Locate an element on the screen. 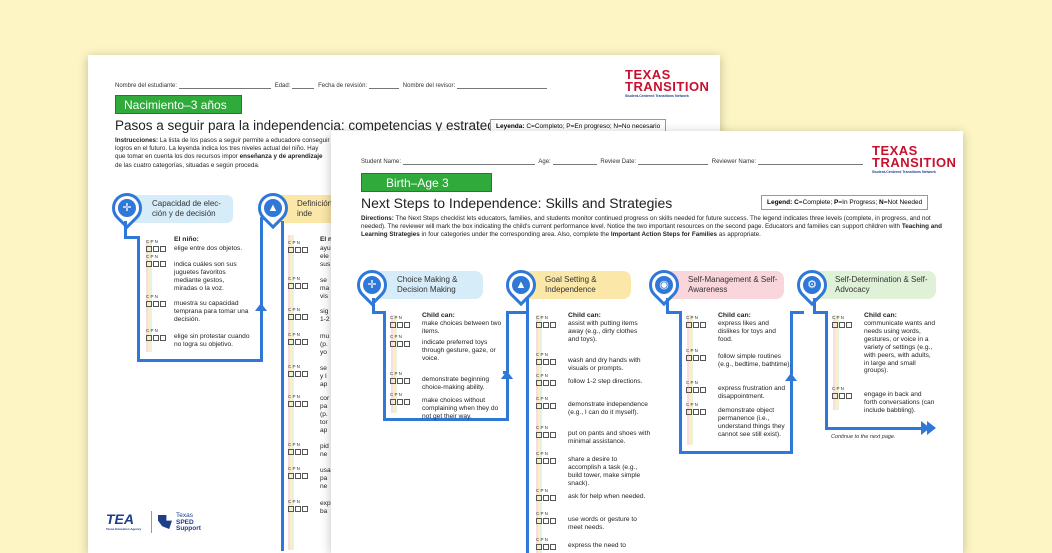 This screenshot has width=1052, height=553. directions-bold: enseñanza y de aprendizaje is located at coordinates (281, 157).